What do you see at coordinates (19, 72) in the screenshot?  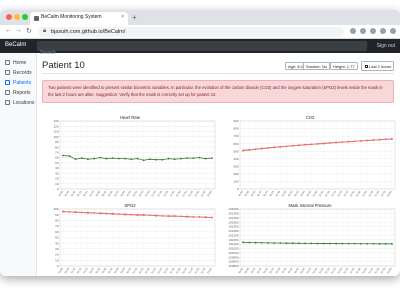 I see `sidebar-item-records: Records` at bounding box center [19, 72].